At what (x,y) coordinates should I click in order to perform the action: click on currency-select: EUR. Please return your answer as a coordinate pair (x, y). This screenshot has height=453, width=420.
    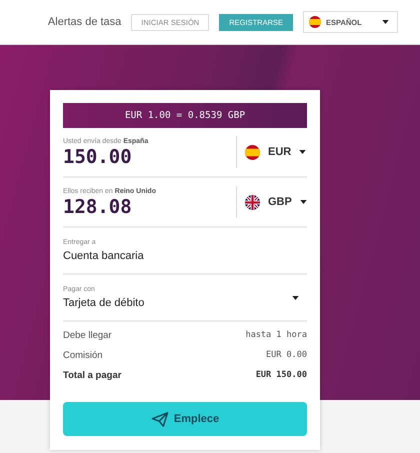
    Looking at the image, I should click on (271, 152).